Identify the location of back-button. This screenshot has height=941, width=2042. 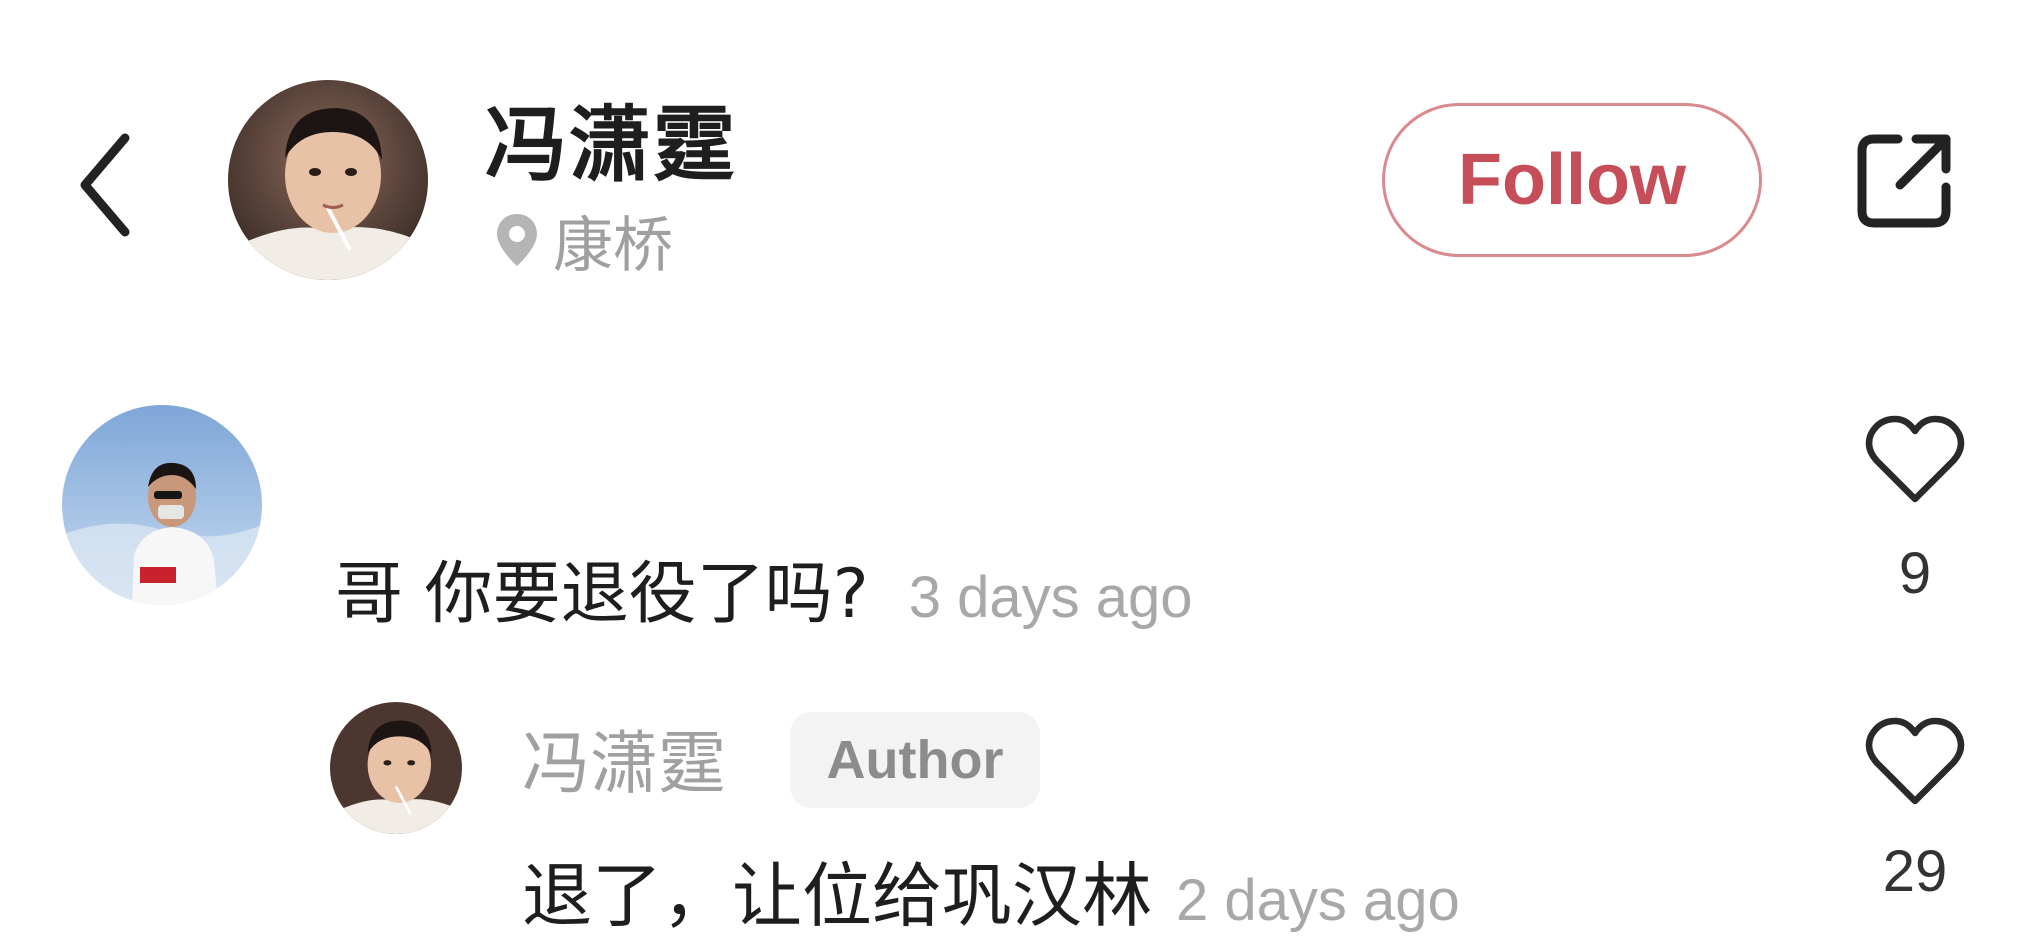
(105, 185).